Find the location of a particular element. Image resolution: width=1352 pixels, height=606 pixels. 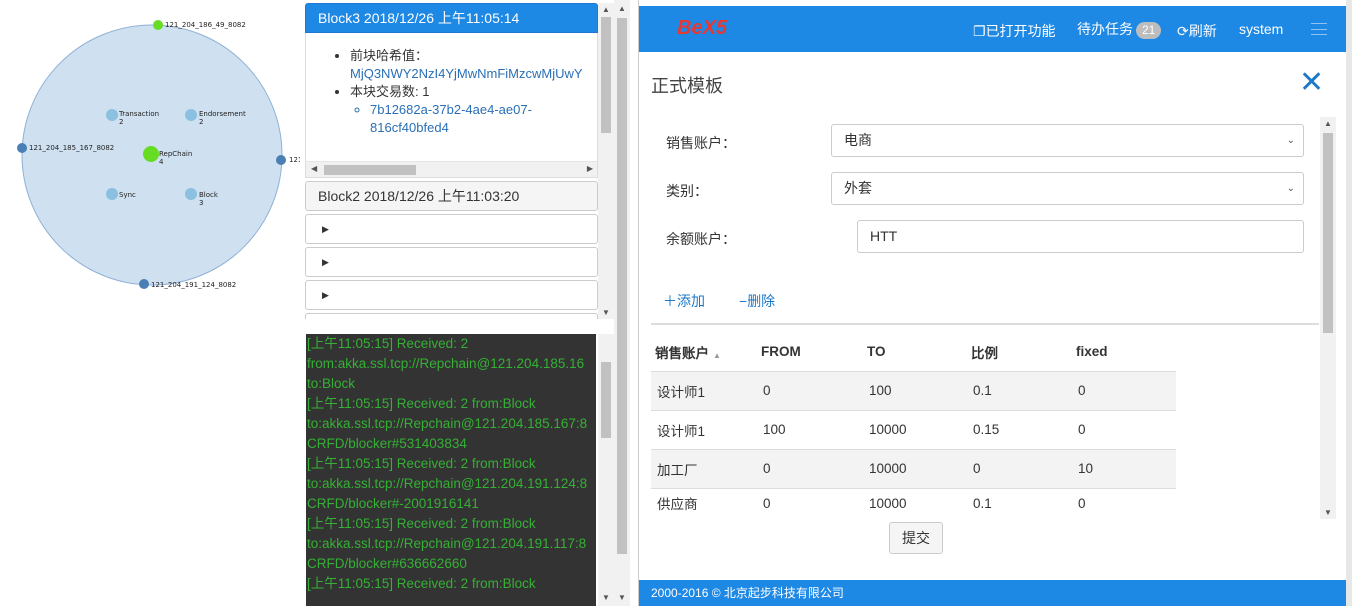

module-count-endorsement: 2 is located at coordinates (201, 122).